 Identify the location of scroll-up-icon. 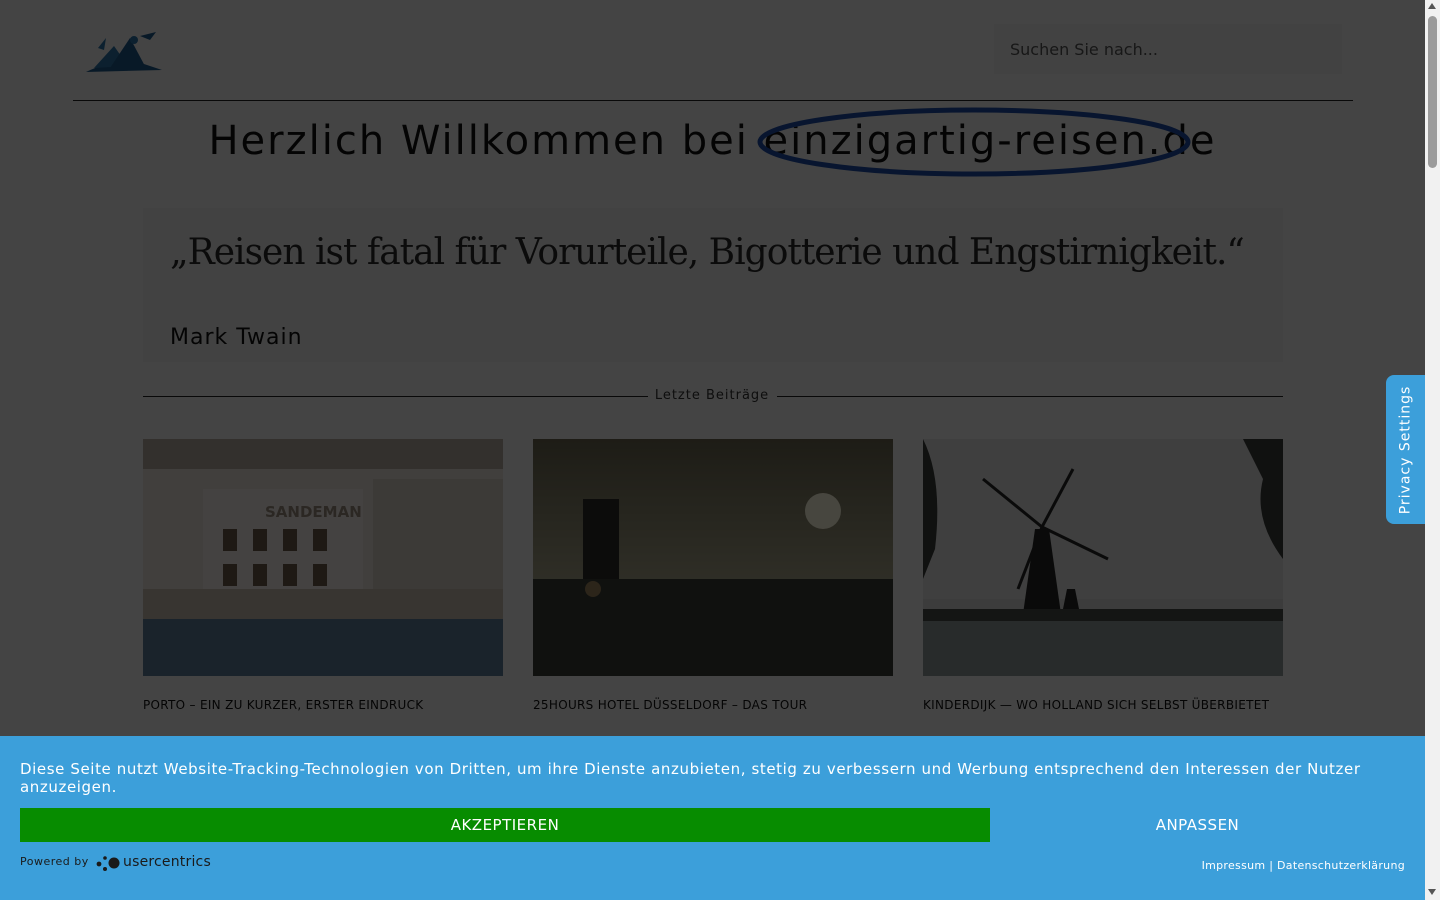
(1432, 6).